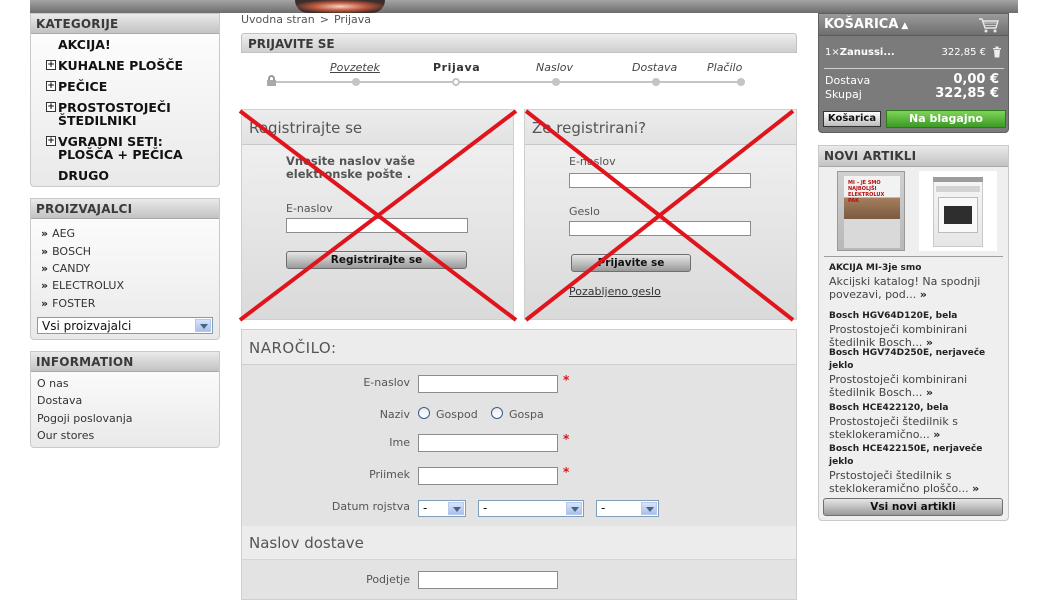  What do you see at coordinates (976, 79) in the screenshot?
I see `cart-shipping-value: 0,00 €` at bounding box center [976, 79].